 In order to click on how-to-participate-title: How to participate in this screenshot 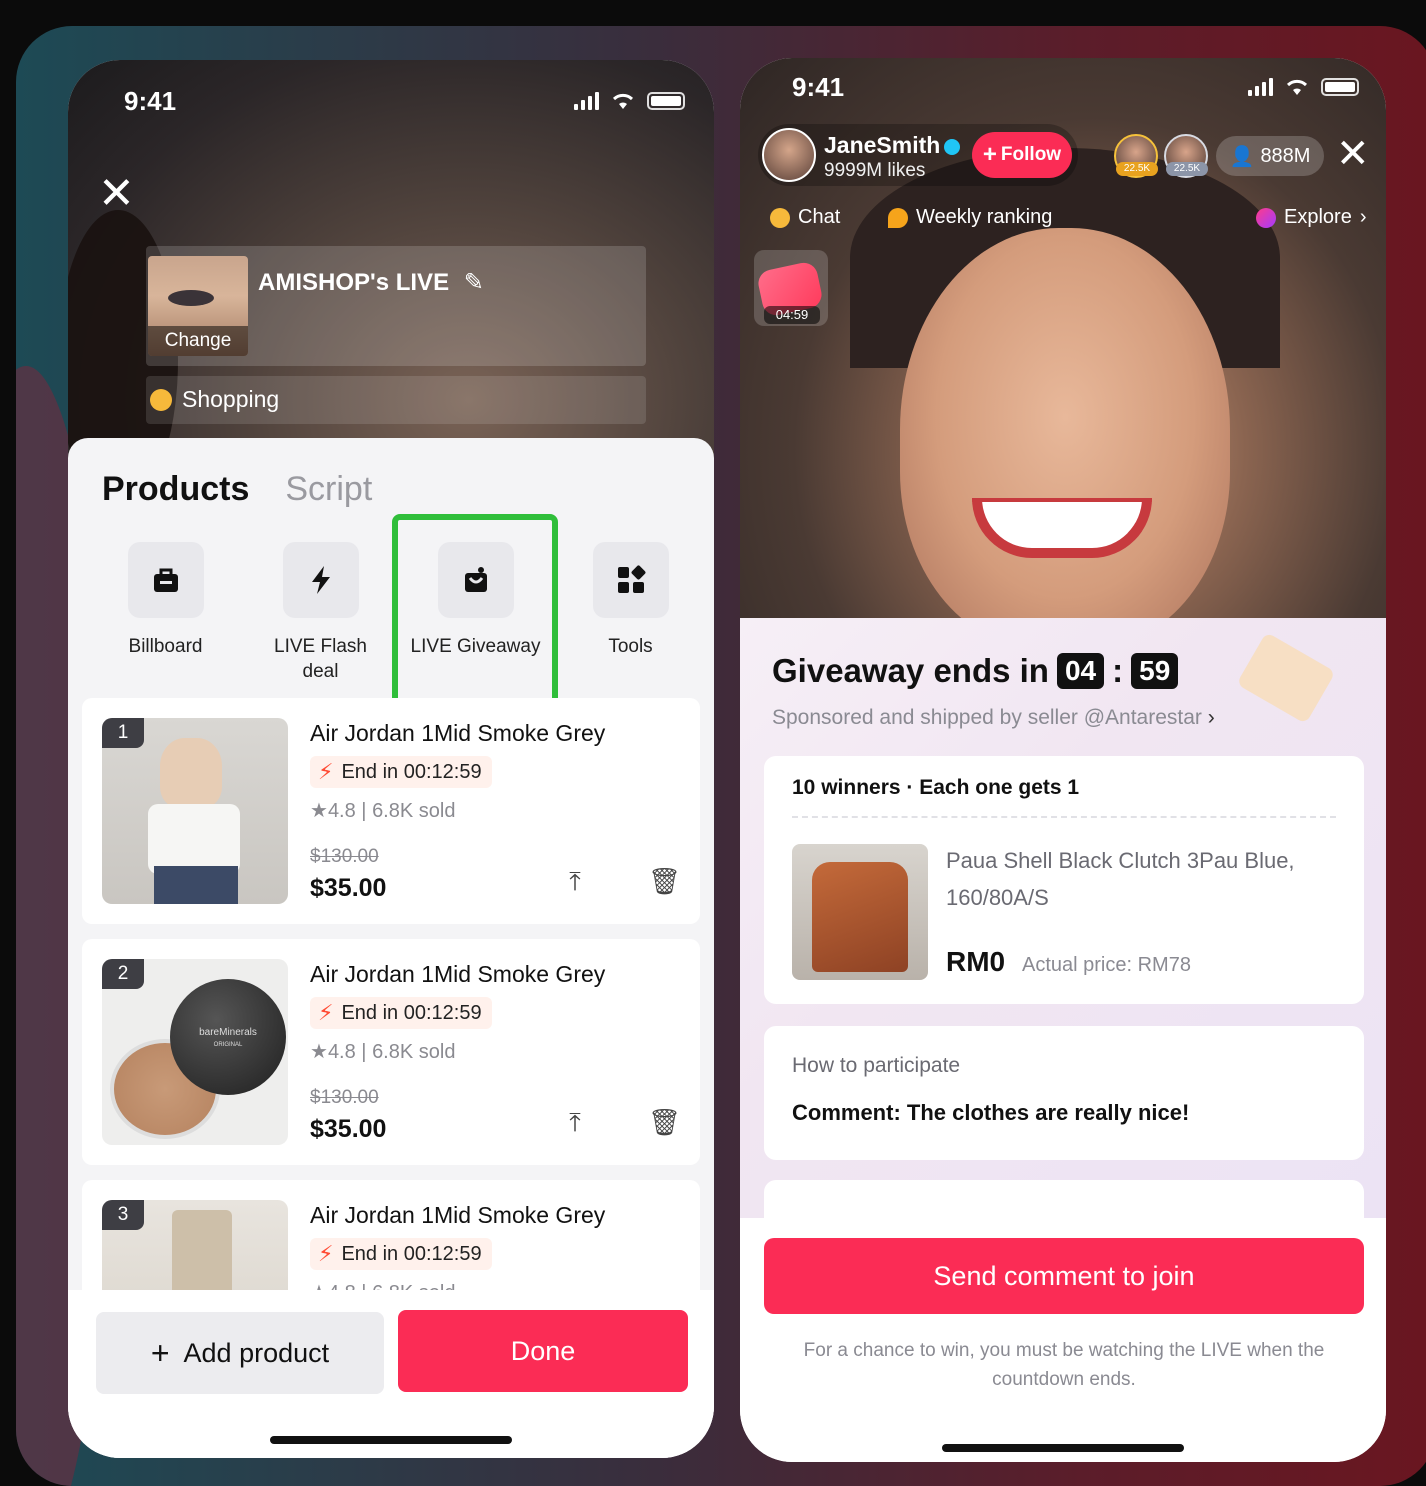, I will do `click(876, 1065)`.